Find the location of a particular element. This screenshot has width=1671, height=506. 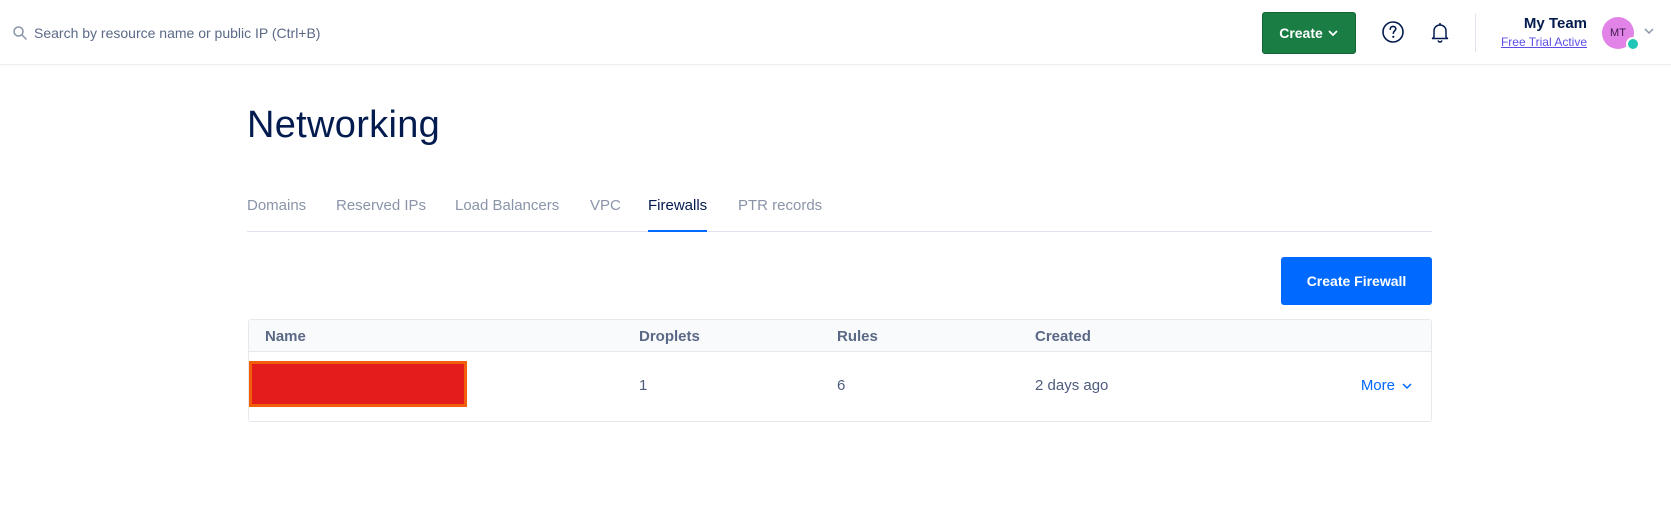

search-icon is located at coordinates (20, 33).